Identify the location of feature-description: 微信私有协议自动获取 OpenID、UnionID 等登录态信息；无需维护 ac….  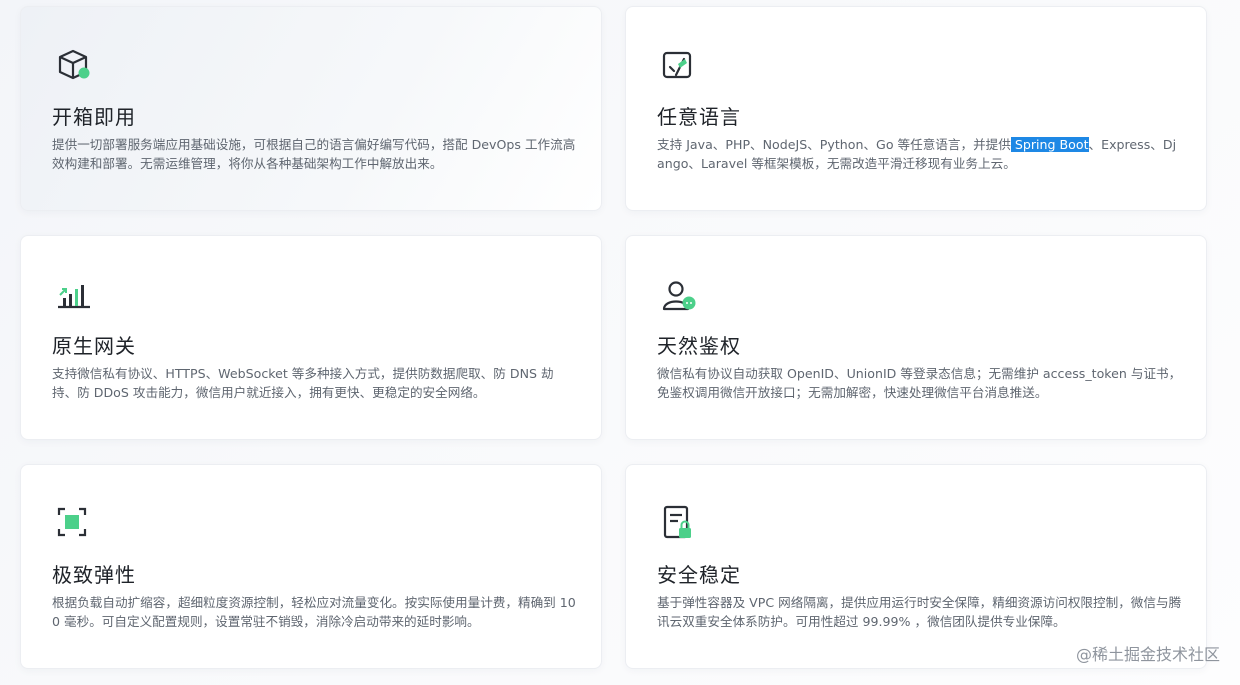
(919, 383).